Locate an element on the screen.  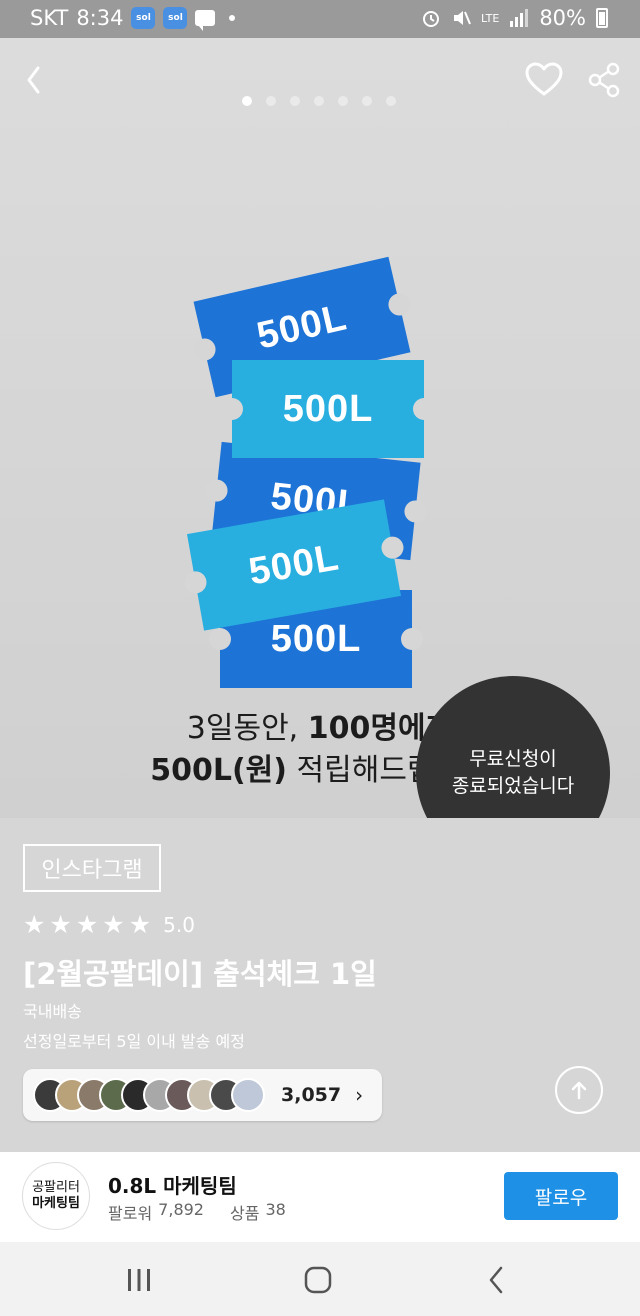
ticket-card: 500L is located at coordinates (328, 409).